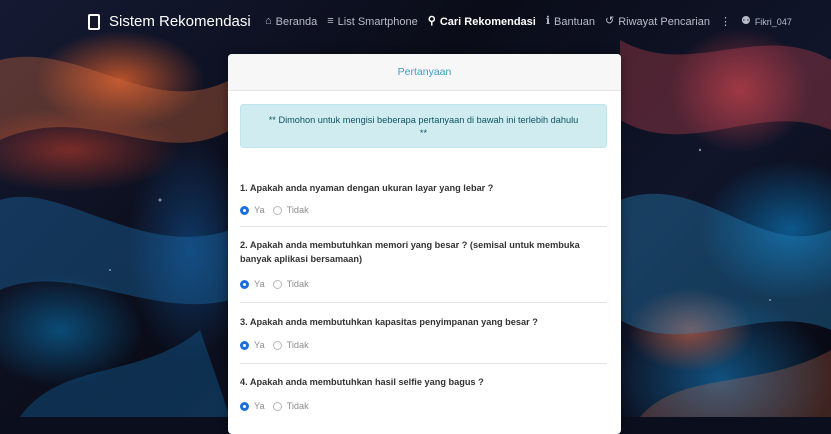  I want to click on question-1-option-ya: Ya, so click(252, 210).